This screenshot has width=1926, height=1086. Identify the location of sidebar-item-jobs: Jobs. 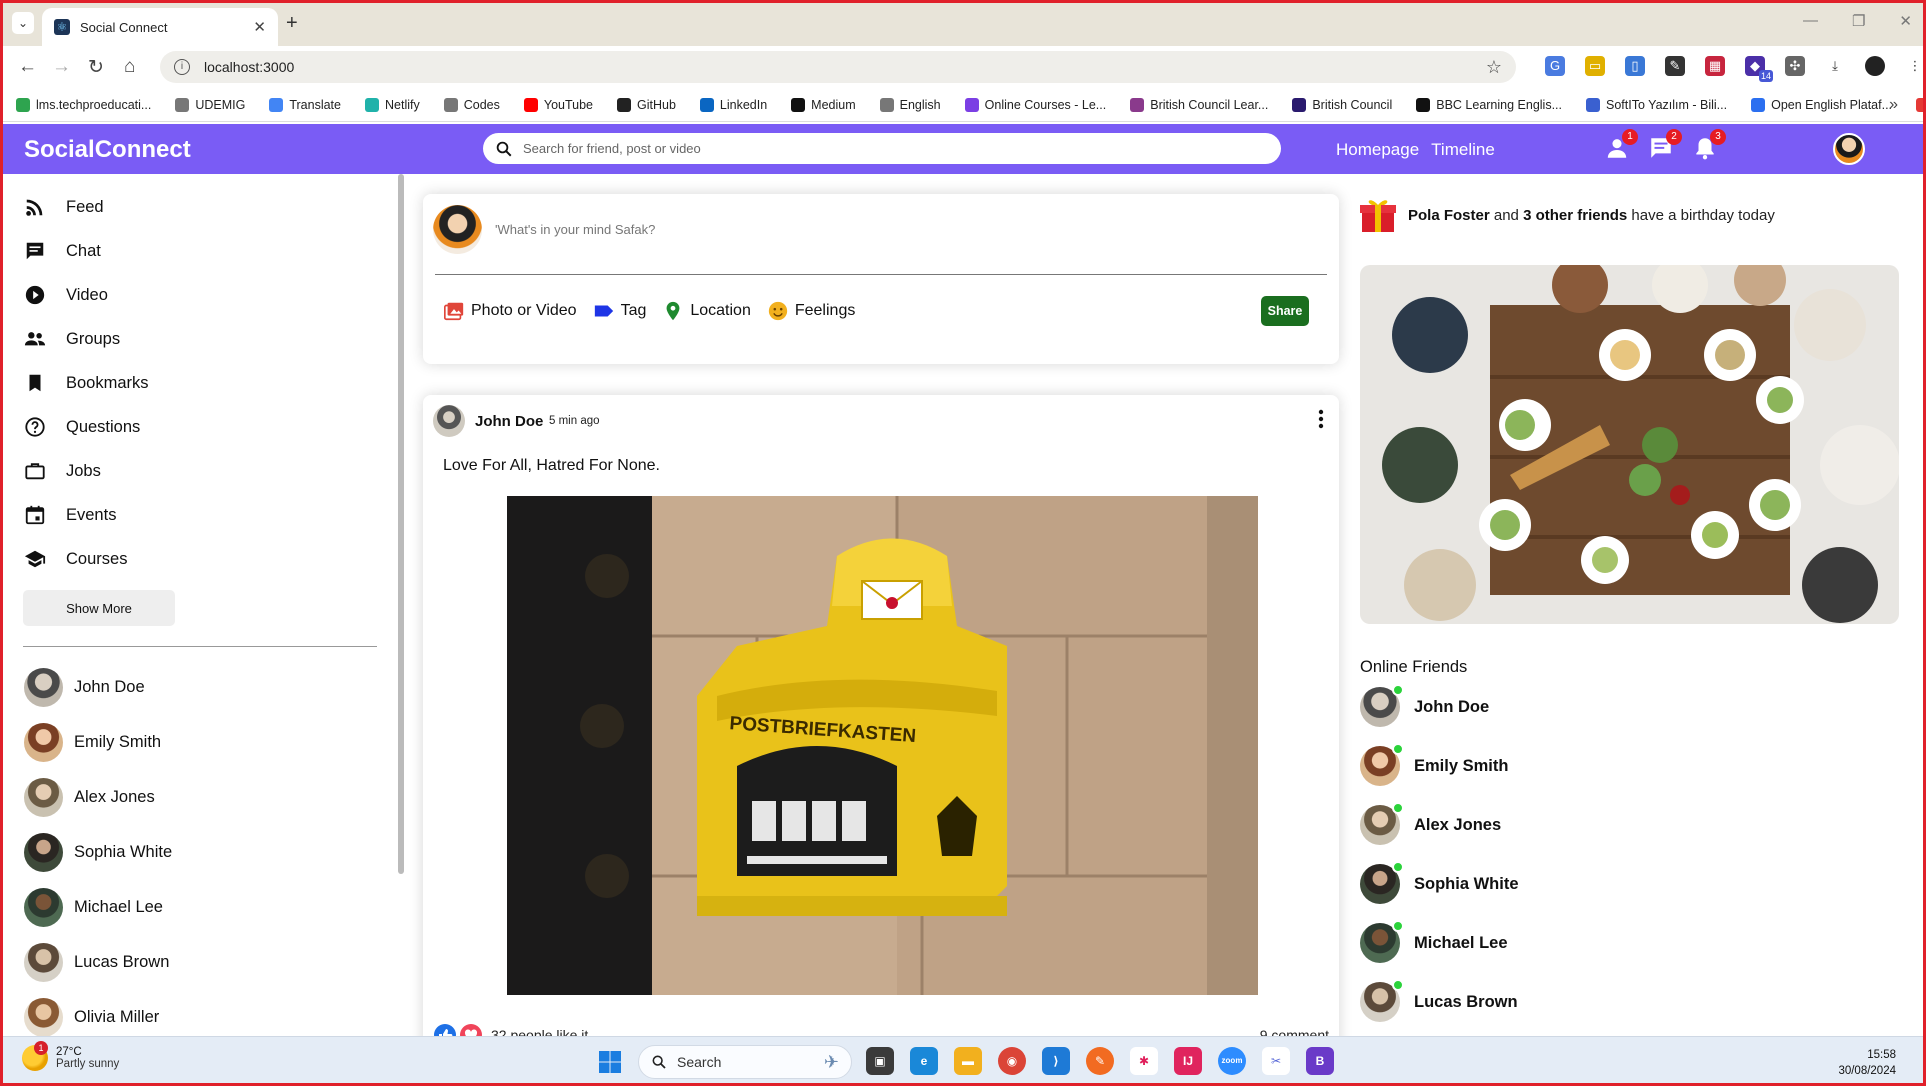
(62, 471).